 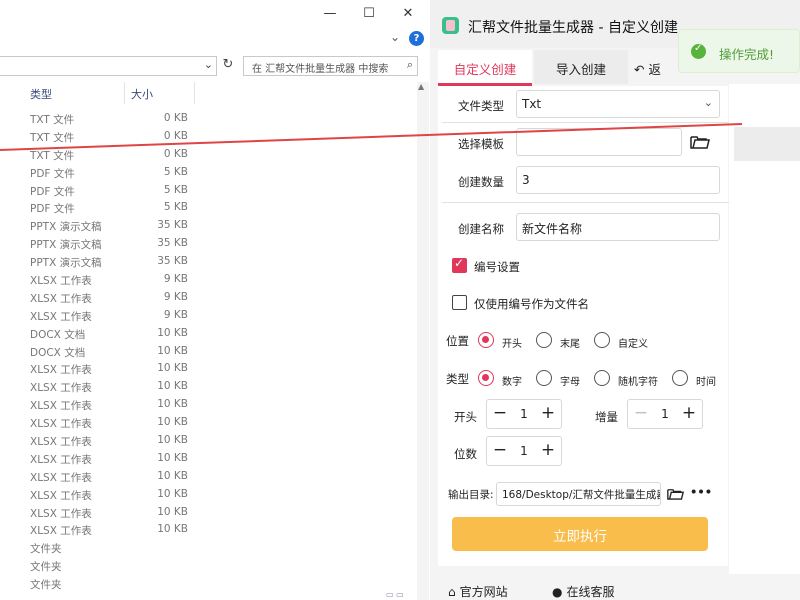 What do you see at coordinates (544, 378) in the screenshot?
I see `type-radio-letter` at bounding box center [544, 378].